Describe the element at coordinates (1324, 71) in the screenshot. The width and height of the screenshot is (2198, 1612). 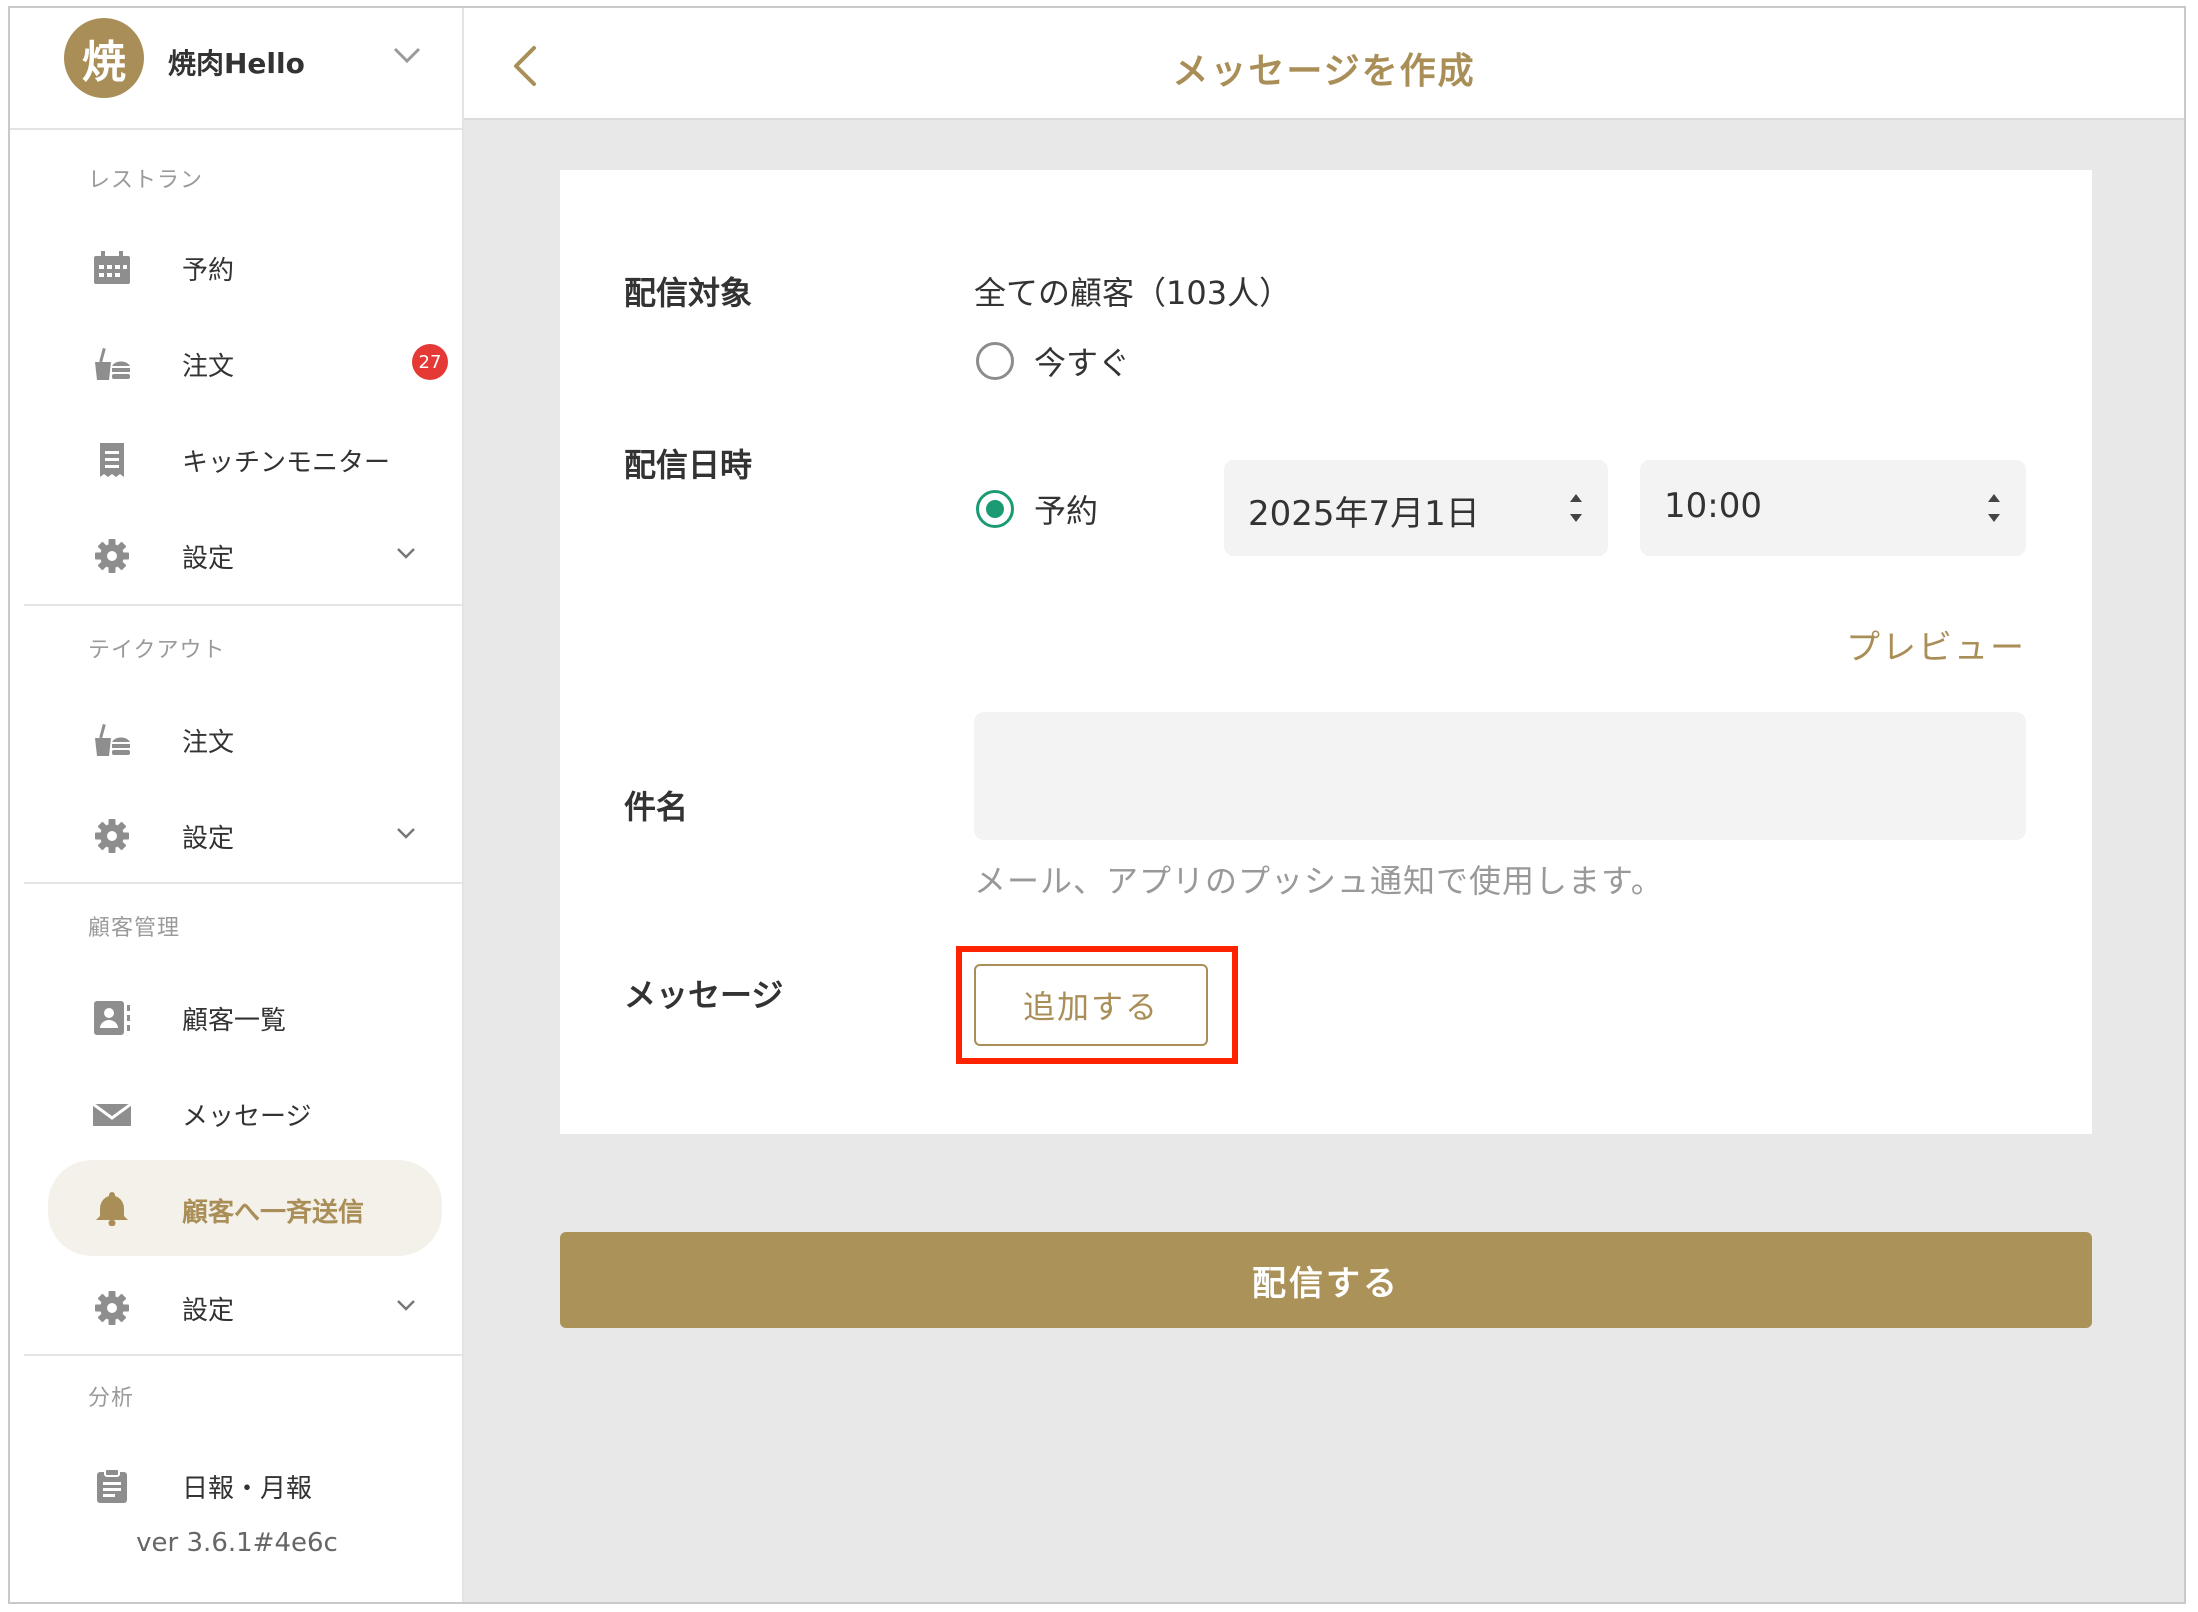
I see `page-title: メッセージを作成` at that location.